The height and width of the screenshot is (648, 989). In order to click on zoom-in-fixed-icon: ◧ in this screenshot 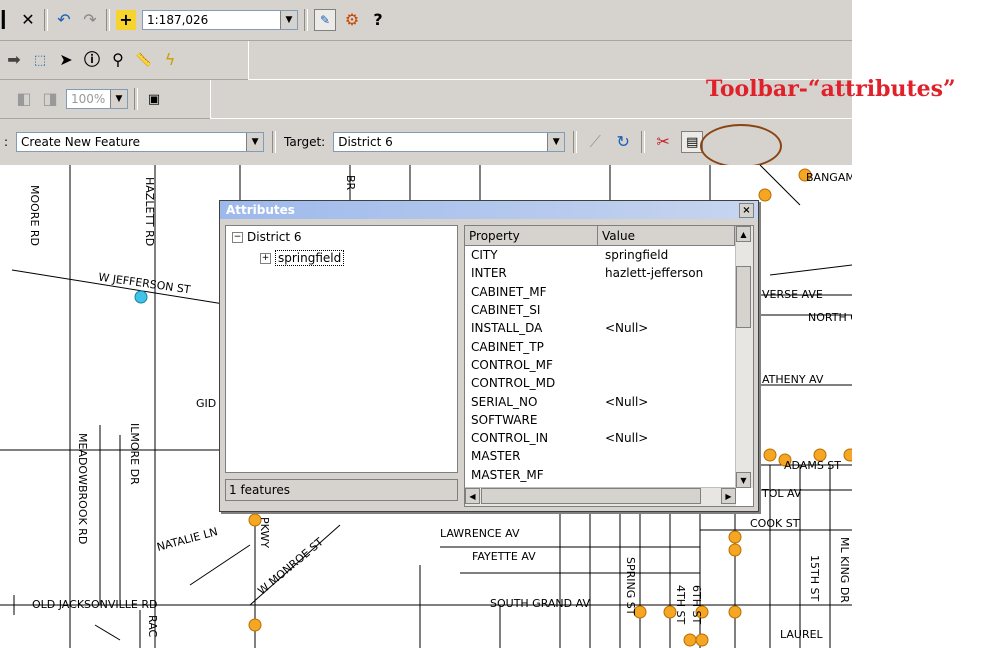, I will do `click(24, 99)`.